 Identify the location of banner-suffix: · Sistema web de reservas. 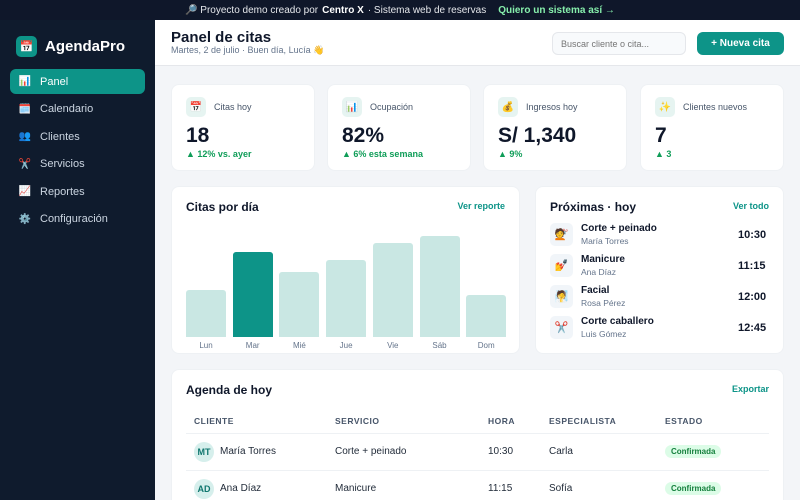
(427, 10).